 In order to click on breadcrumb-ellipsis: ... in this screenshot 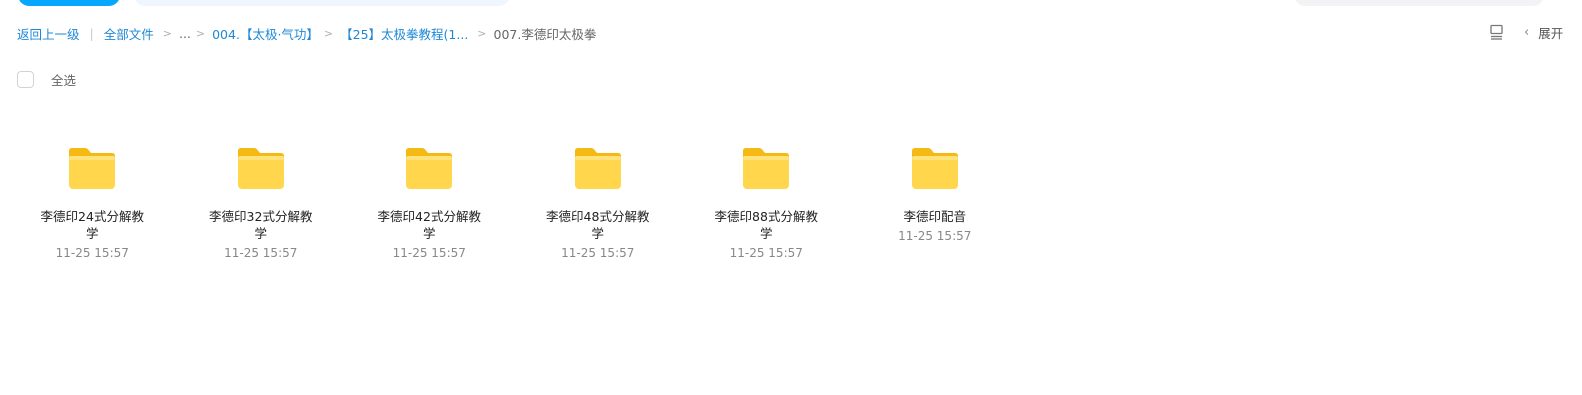, I will do `click(185, 33)`.